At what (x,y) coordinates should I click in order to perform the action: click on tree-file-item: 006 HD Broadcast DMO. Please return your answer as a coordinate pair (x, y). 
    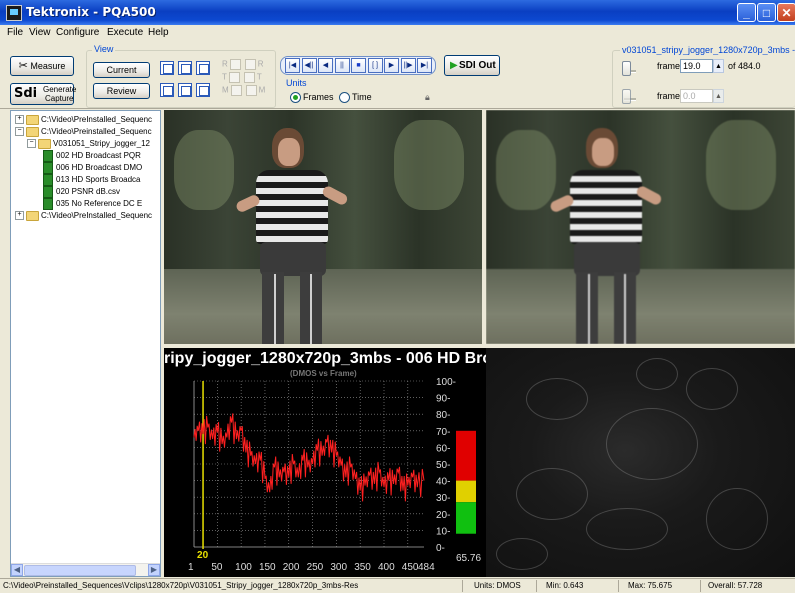
    Looking at the image, I should click on (90, 168).